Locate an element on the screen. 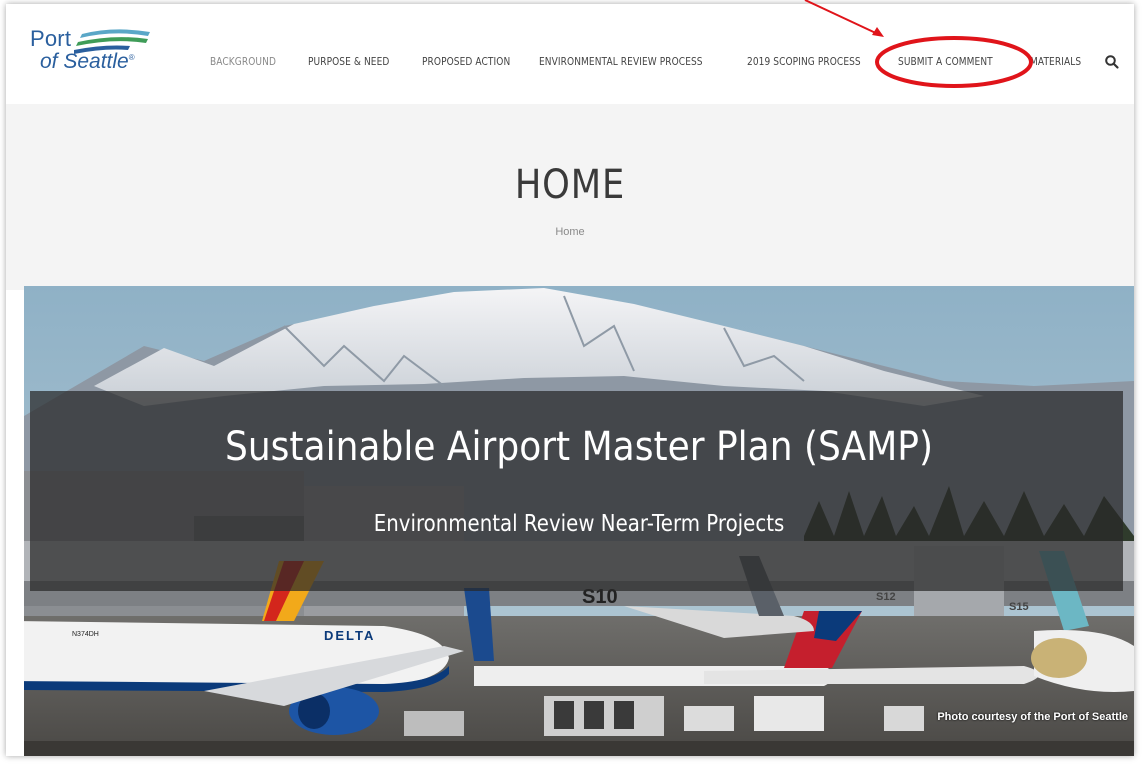 This screenshot has width=1142, height=765. plane-tail-number: N374DH is located at coordinates (85, 634).